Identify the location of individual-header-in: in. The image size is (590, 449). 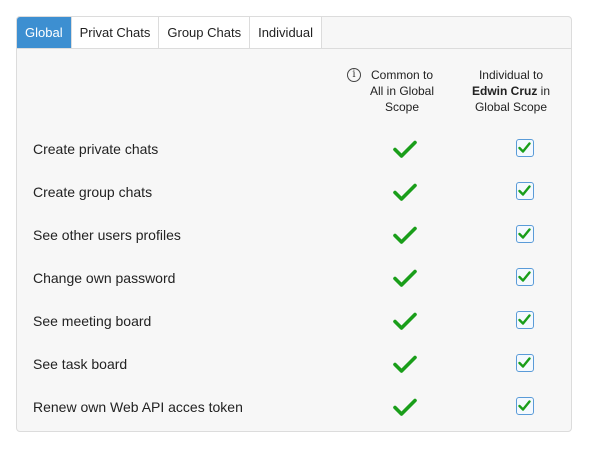
(545, 91).